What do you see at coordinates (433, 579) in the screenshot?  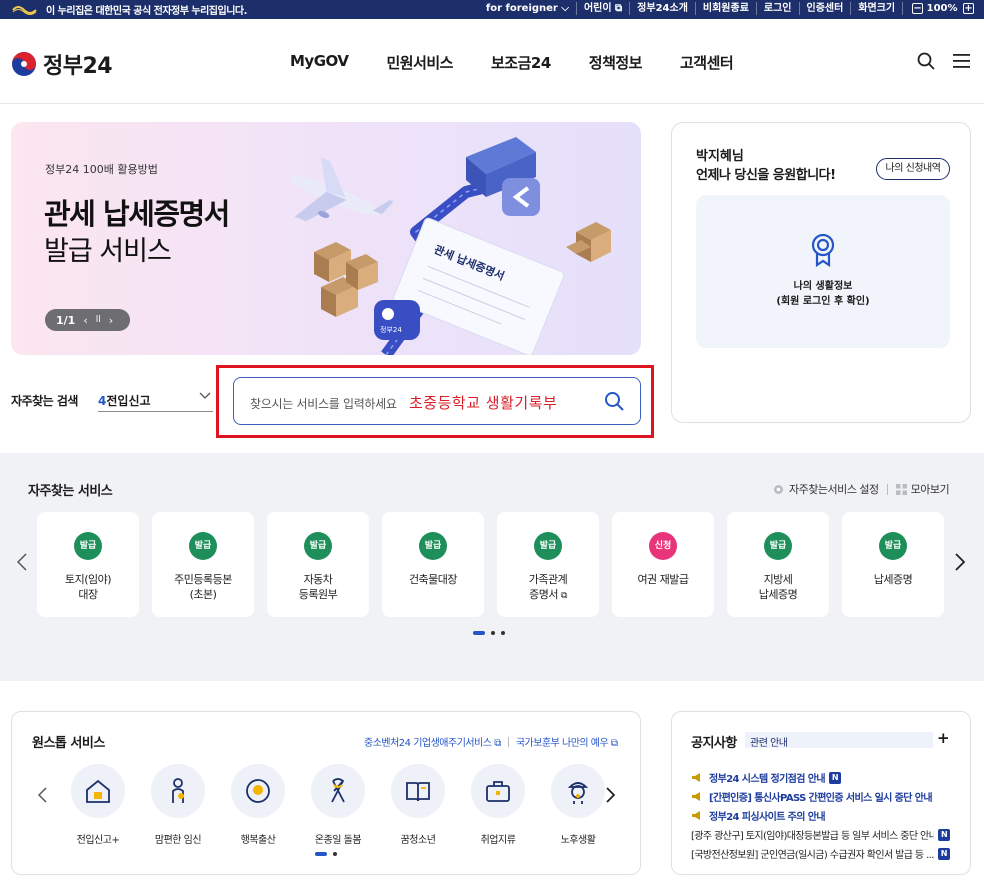 I see `service-label: 건축물대장` at bounding box center [433, 579].